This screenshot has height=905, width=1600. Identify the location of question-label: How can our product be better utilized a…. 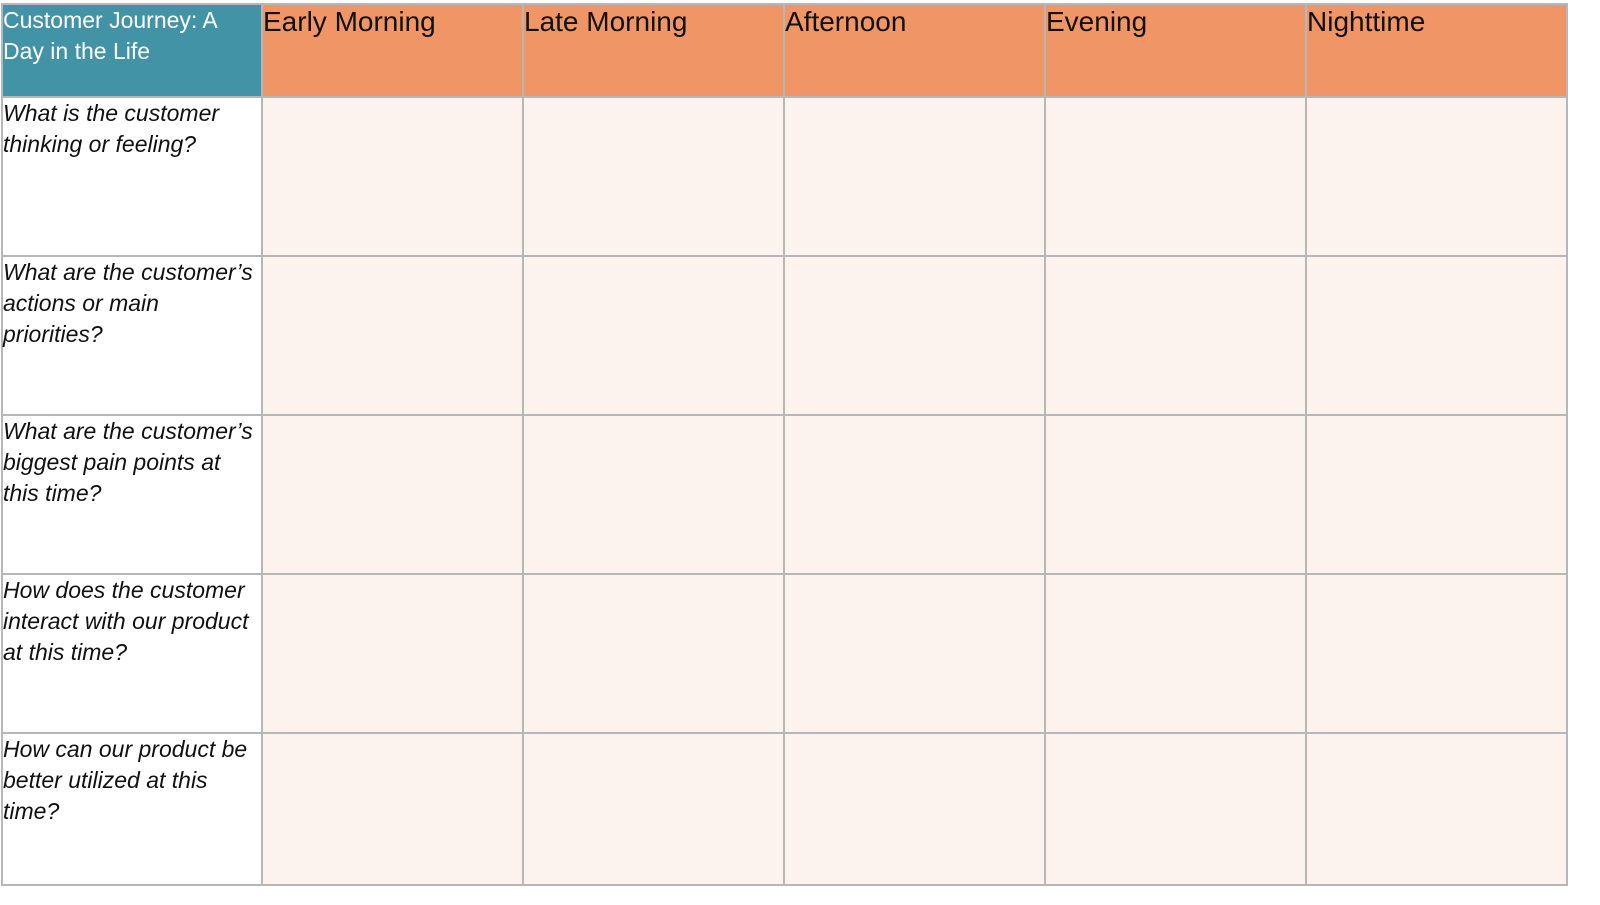
(132, 809).